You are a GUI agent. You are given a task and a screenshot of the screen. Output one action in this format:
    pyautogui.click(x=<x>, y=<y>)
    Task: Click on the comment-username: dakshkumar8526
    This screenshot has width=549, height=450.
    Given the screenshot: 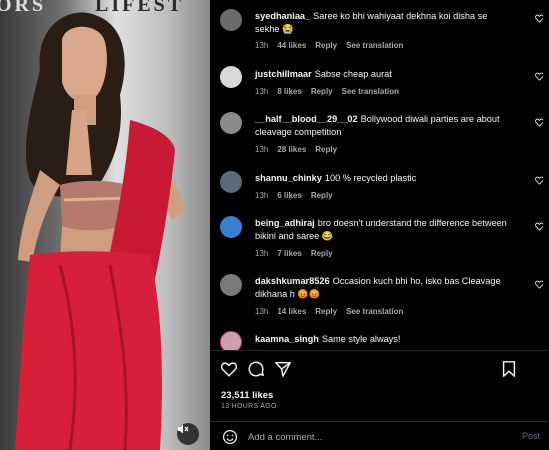 What is the action you would take?
    pyautogui.click(x=292, y=281)
    